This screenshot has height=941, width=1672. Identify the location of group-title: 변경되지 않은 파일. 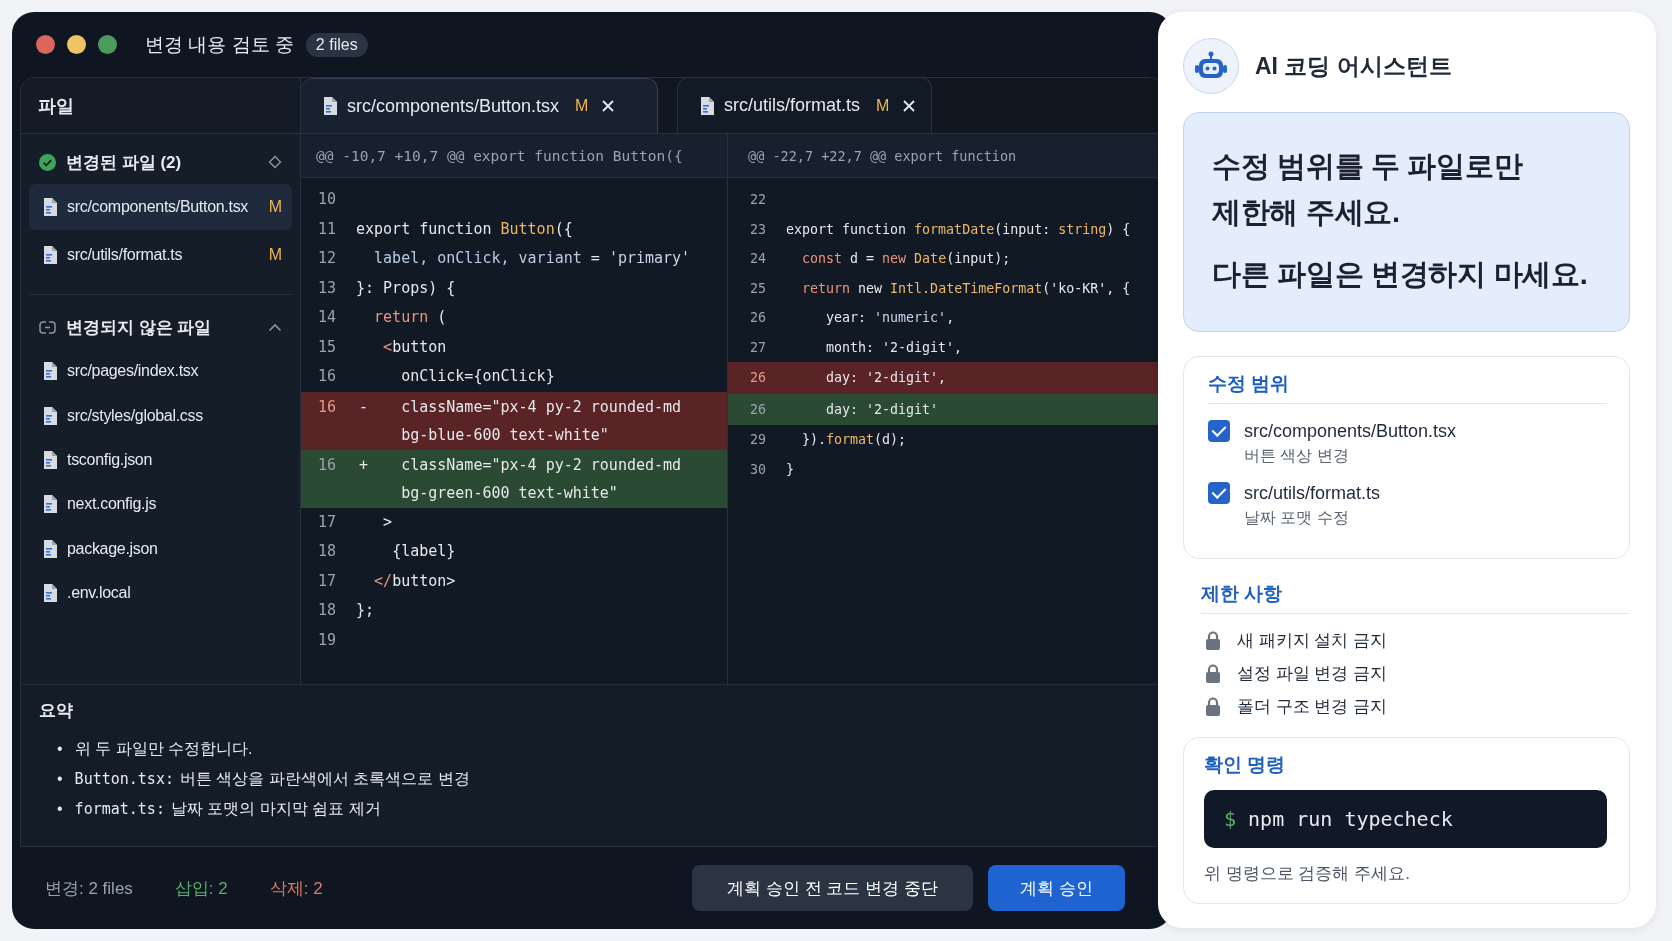
(139, 327).